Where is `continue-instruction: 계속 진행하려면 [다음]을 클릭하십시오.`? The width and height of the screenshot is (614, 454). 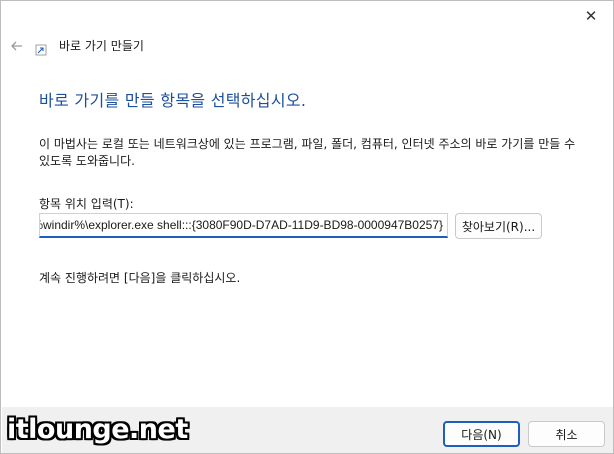
continue-instruction: 계속 진행하려면 [다음]을 클릭하십시오. is located at coordinates (140, 278).